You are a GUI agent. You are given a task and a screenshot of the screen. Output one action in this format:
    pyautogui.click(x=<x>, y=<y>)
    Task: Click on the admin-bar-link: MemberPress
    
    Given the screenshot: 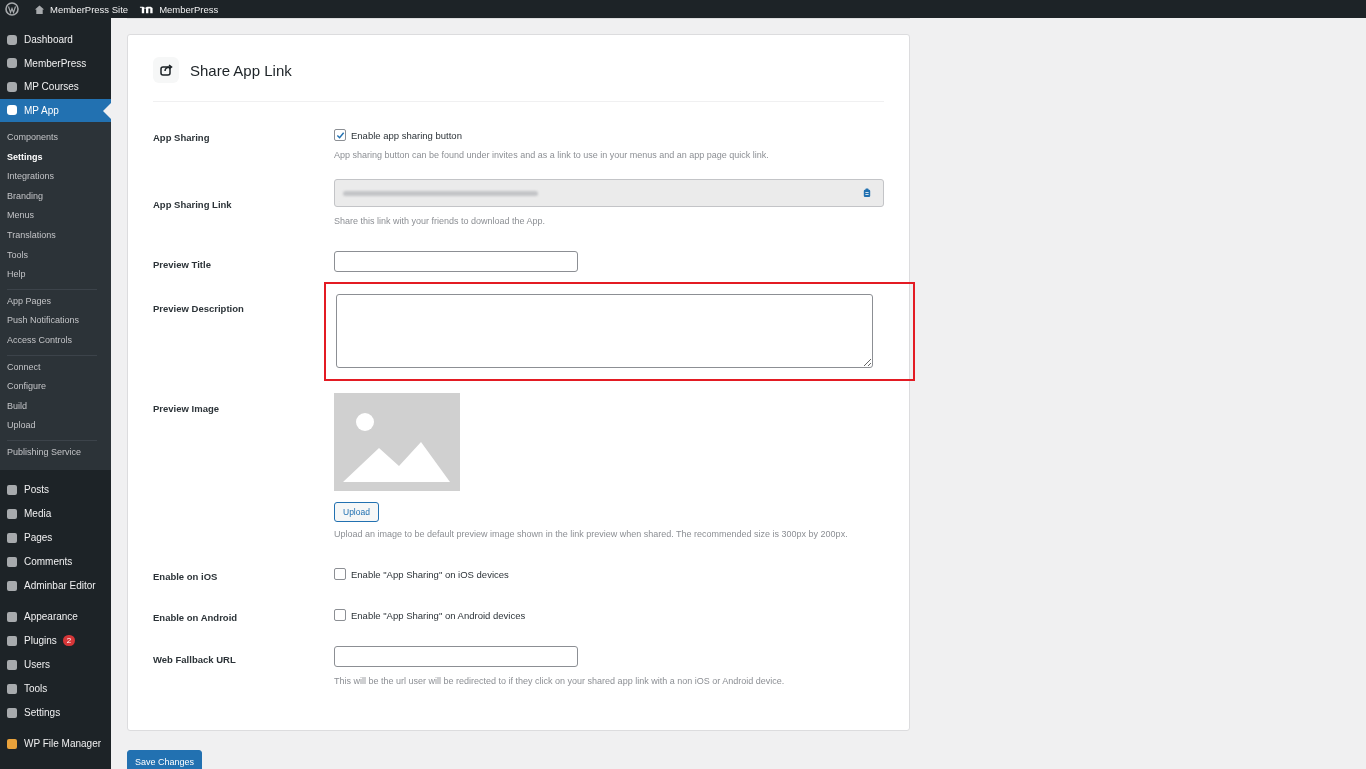 What is the action you would take?
    pyautogui.click(x=189, y=9)
    